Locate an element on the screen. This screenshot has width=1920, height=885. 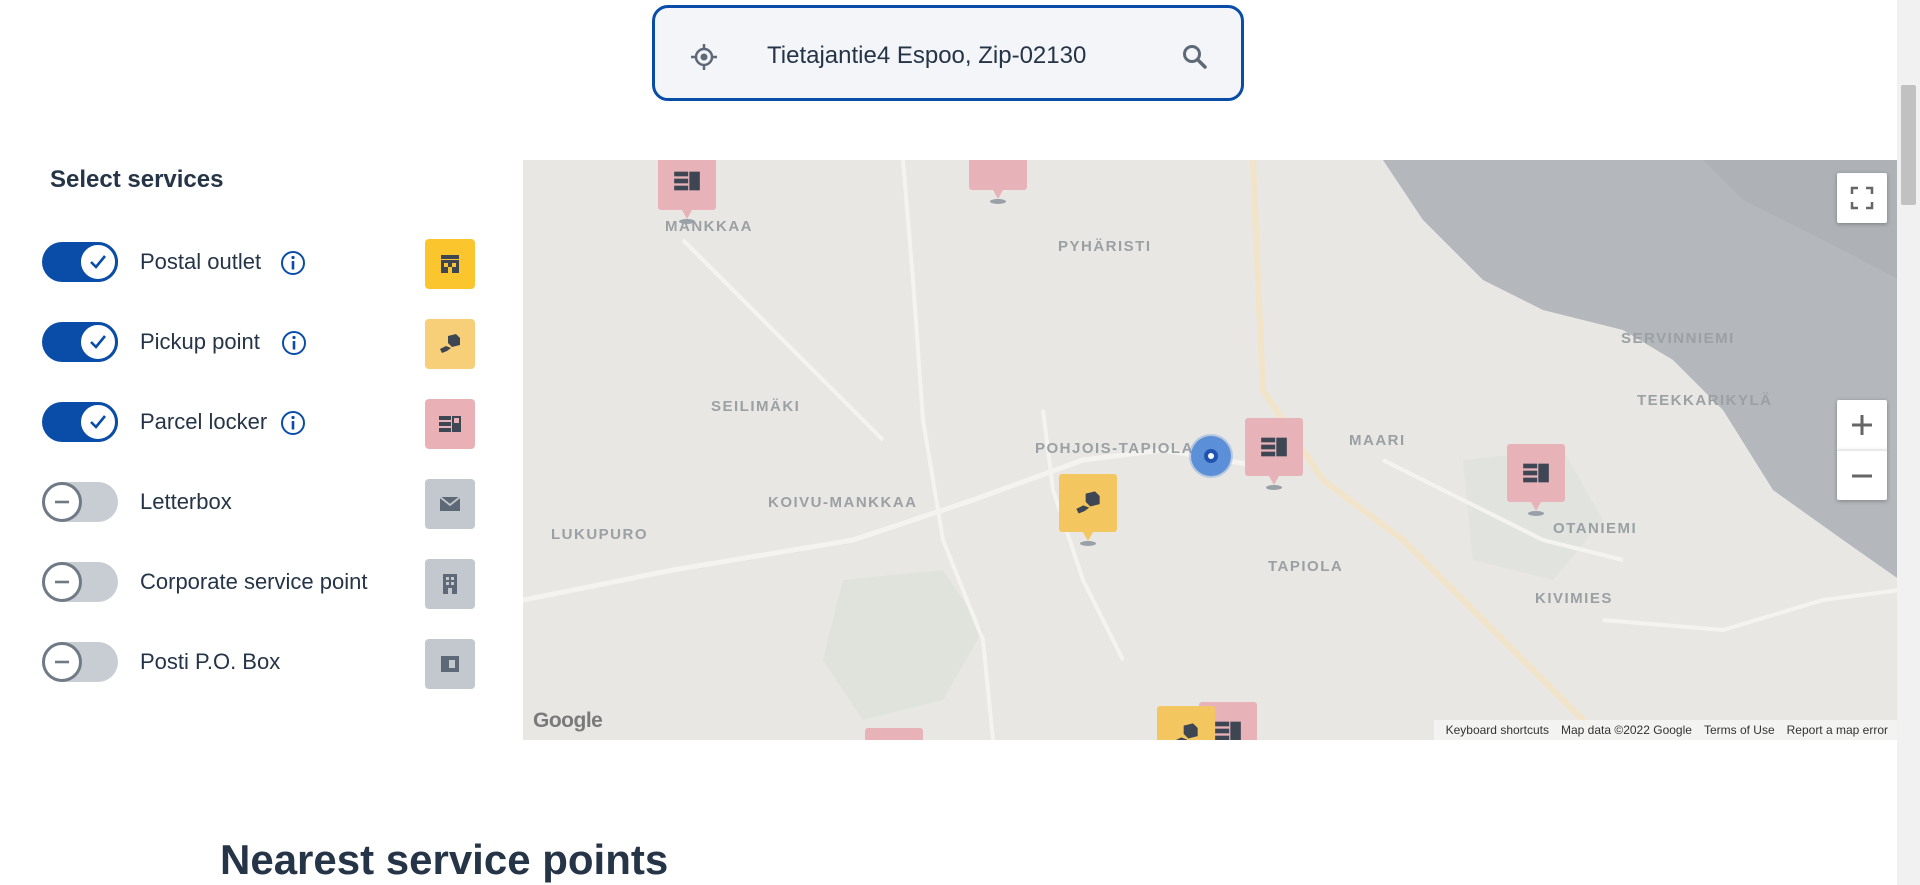
letterbox-toggle is located at coordinates (80, 502).